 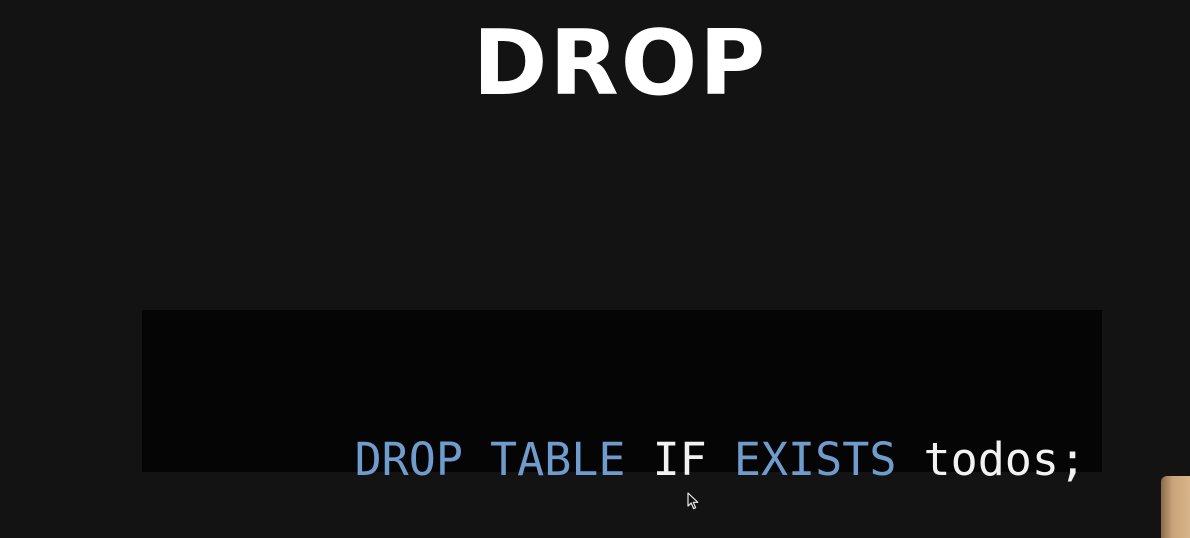 I want to click on presenter-video-edge, so click(x=1175, y=507).